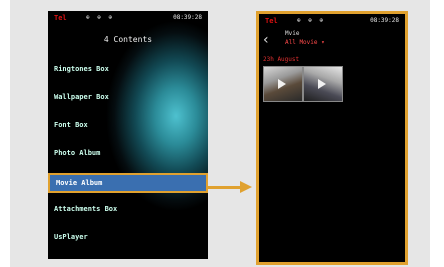 The width and height of the screenshot is (444, 267). Describe the element at coordinates (332, 41) in the screenshot. I see `album-header: ‹ Mvie All Movie ▾` at that location.